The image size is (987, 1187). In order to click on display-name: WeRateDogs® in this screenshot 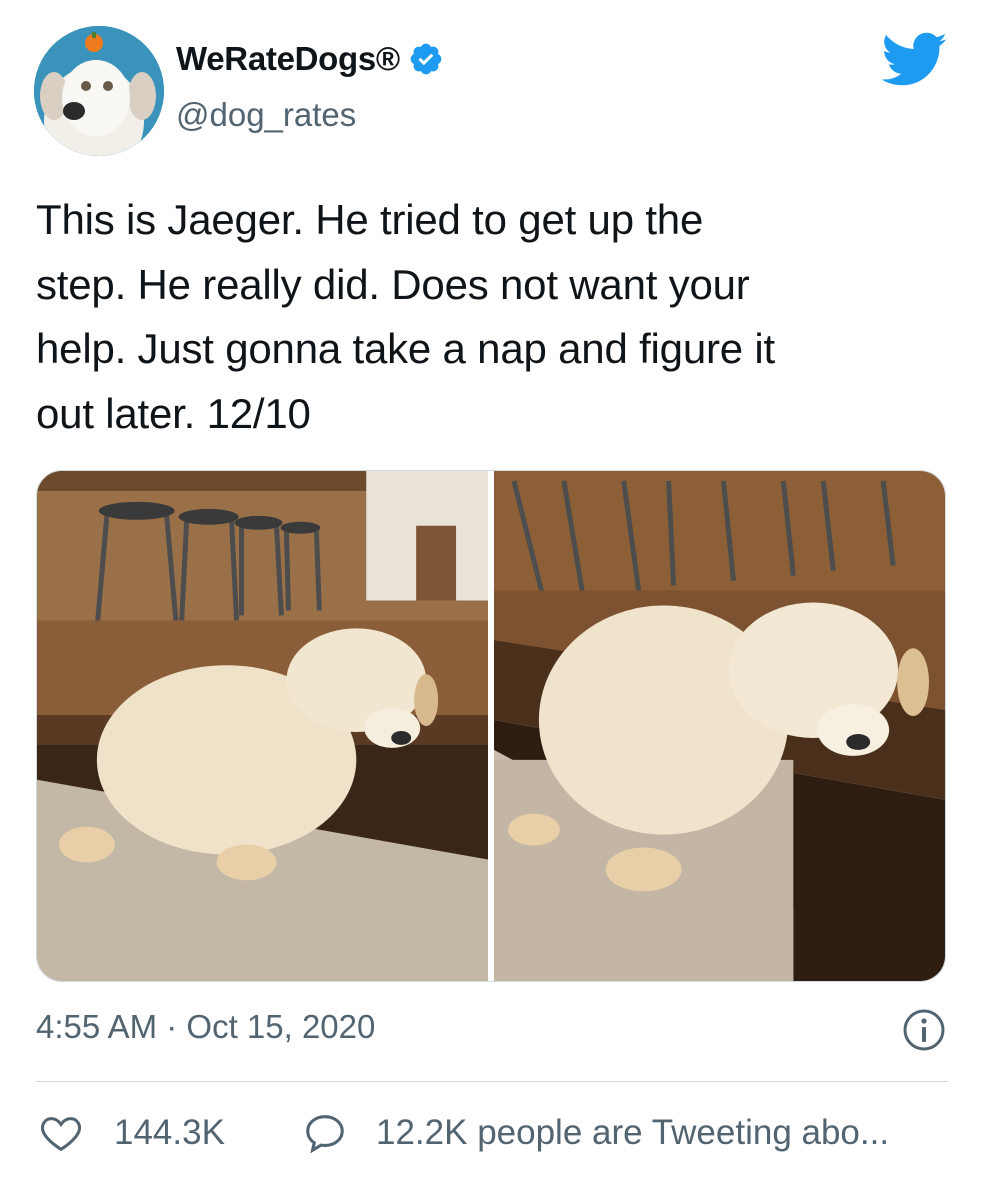, I will do `click(288, 59)`.